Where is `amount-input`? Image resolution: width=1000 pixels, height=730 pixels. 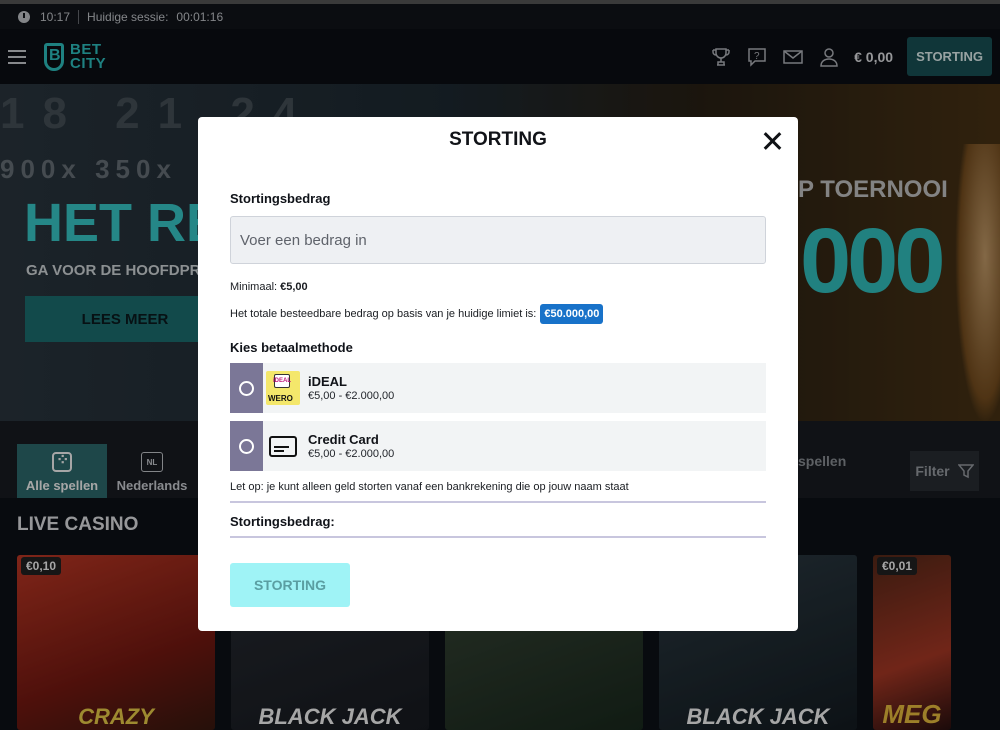 amount-input is located at coordinates (498, 240).